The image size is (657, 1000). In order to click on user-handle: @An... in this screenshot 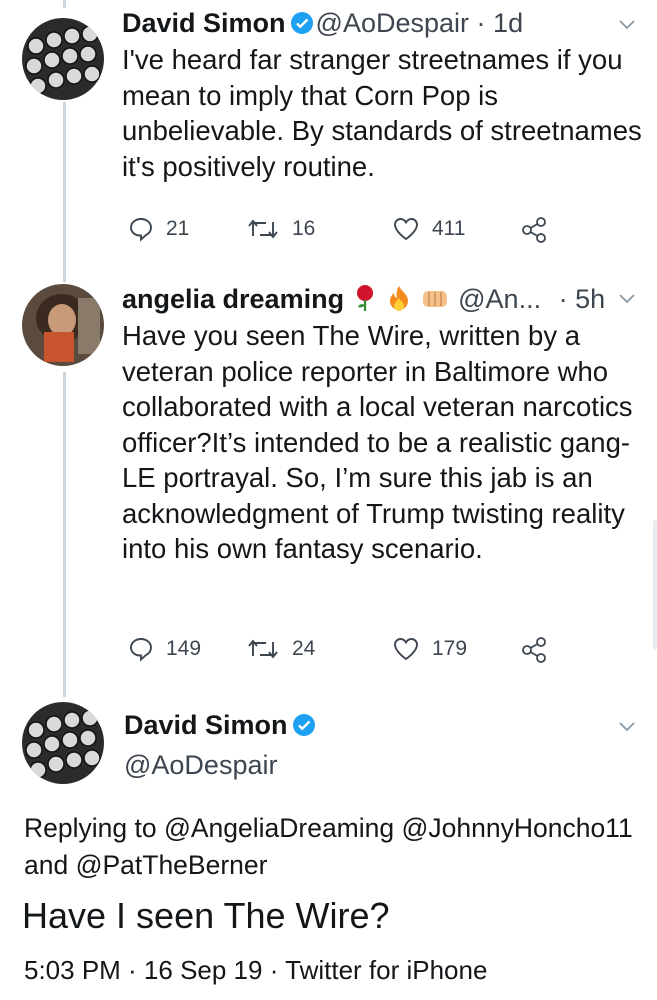, I will do `click(499, 299)`.